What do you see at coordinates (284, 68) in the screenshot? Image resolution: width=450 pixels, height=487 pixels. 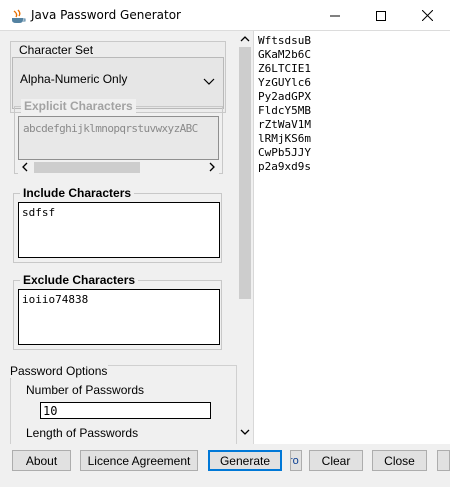 I see `password-line: Z6LTCIE1` at bounding box center [284, 68].